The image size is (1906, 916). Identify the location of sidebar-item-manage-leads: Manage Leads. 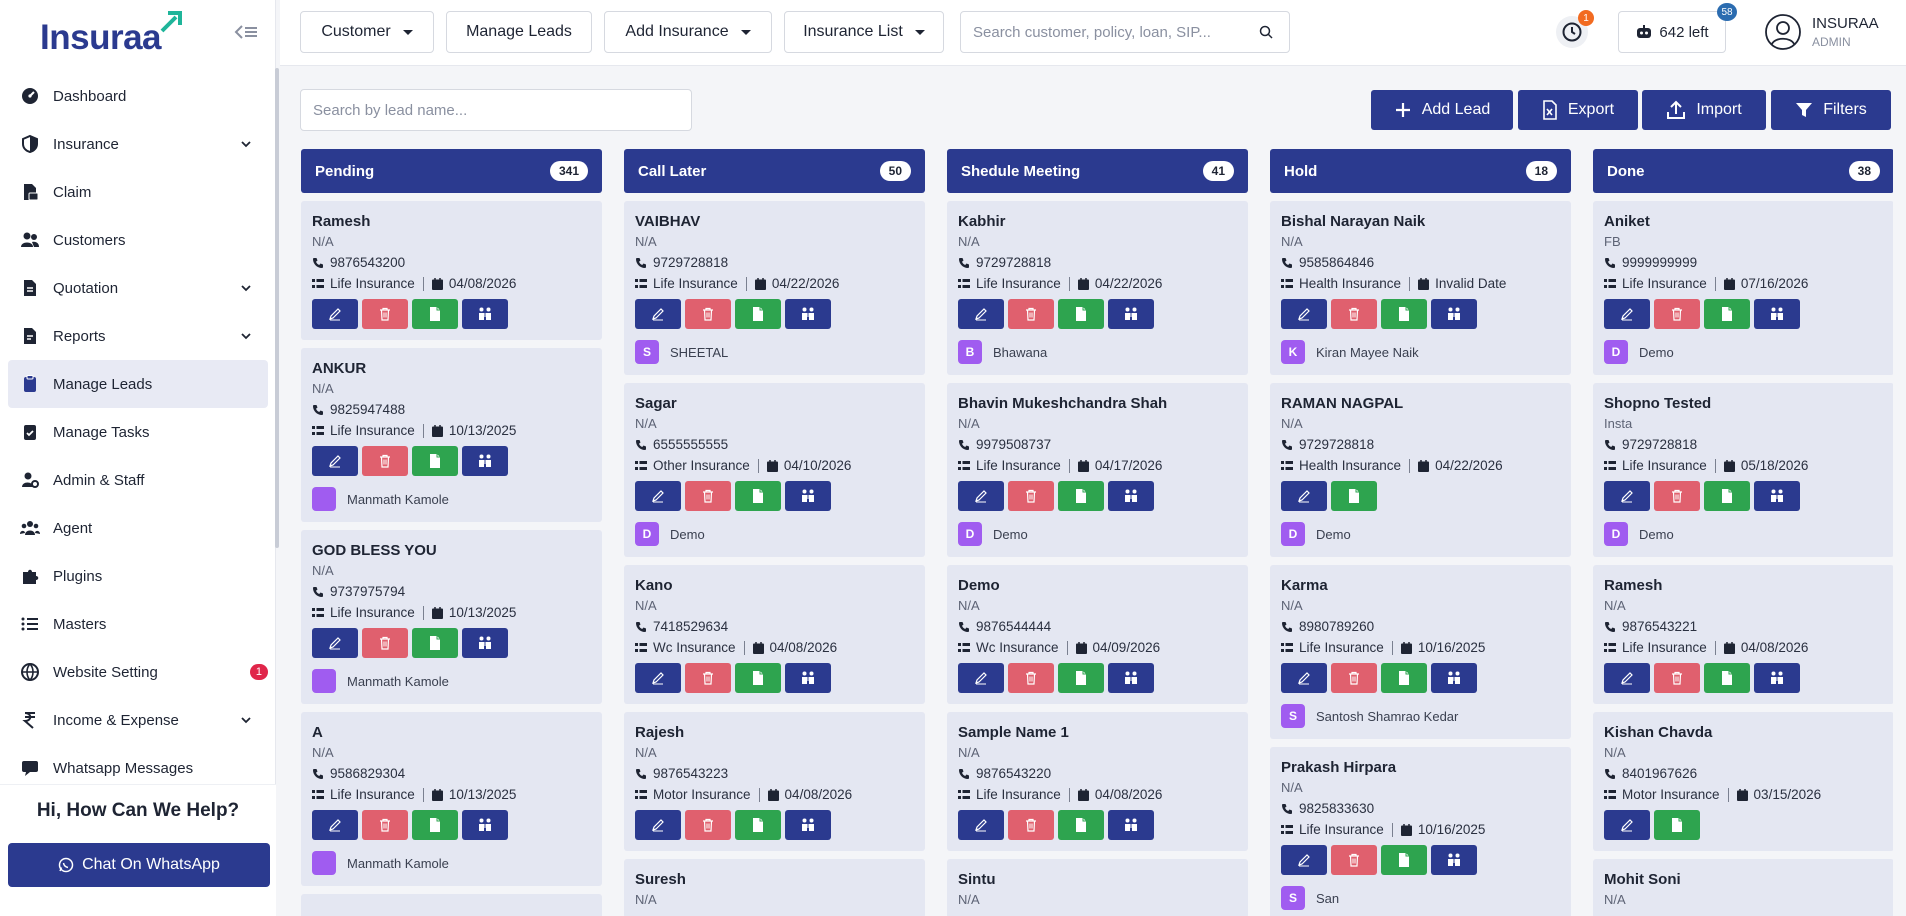
(138, 384).